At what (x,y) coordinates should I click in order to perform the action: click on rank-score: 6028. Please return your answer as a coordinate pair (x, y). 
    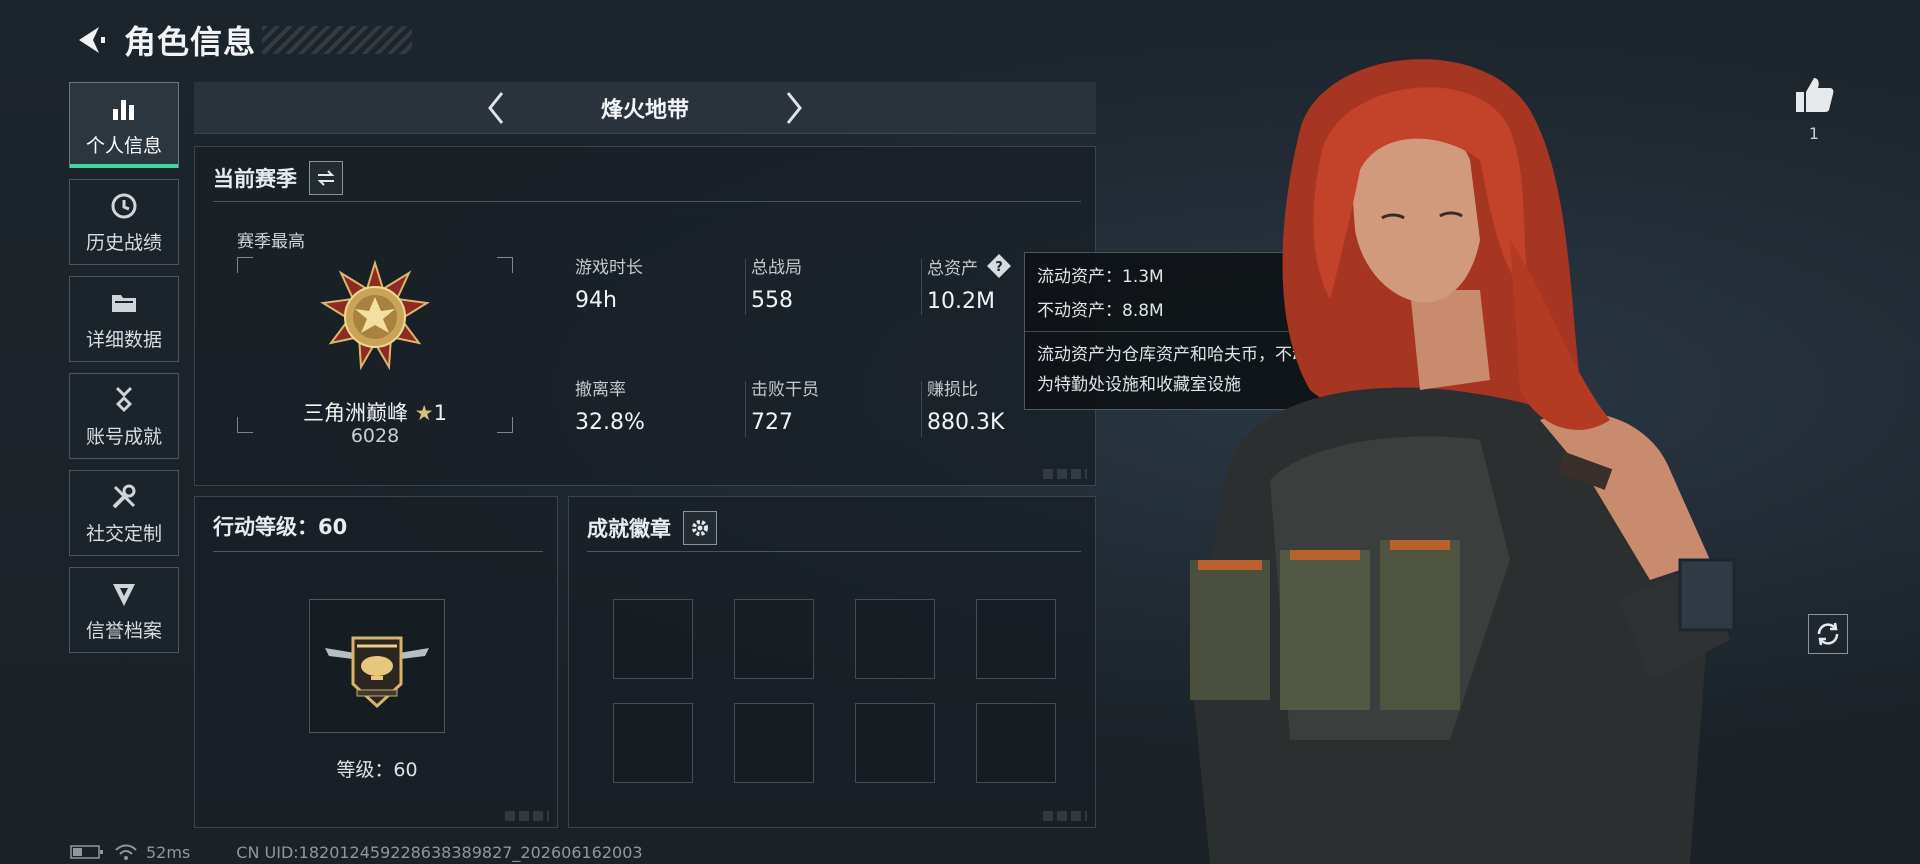
    Looking at the image, I should click on (375, 436).